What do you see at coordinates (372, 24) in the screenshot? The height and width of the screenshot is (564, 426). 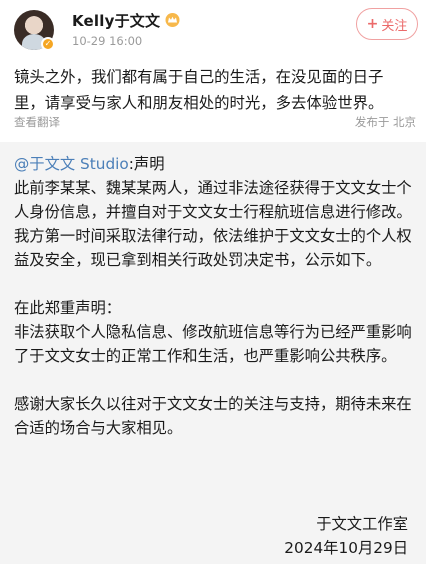 I see `plus-icon: +` at bounding box center [372, 24].